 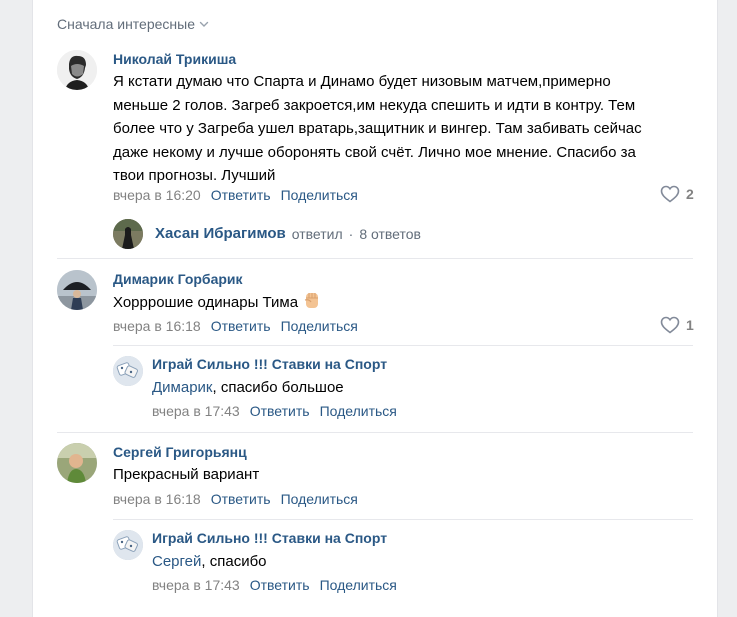 What do you see at coordinates (312, 300) in the screenshot?
I see `raised-fist-emoji` at bounding box center [312, 300].